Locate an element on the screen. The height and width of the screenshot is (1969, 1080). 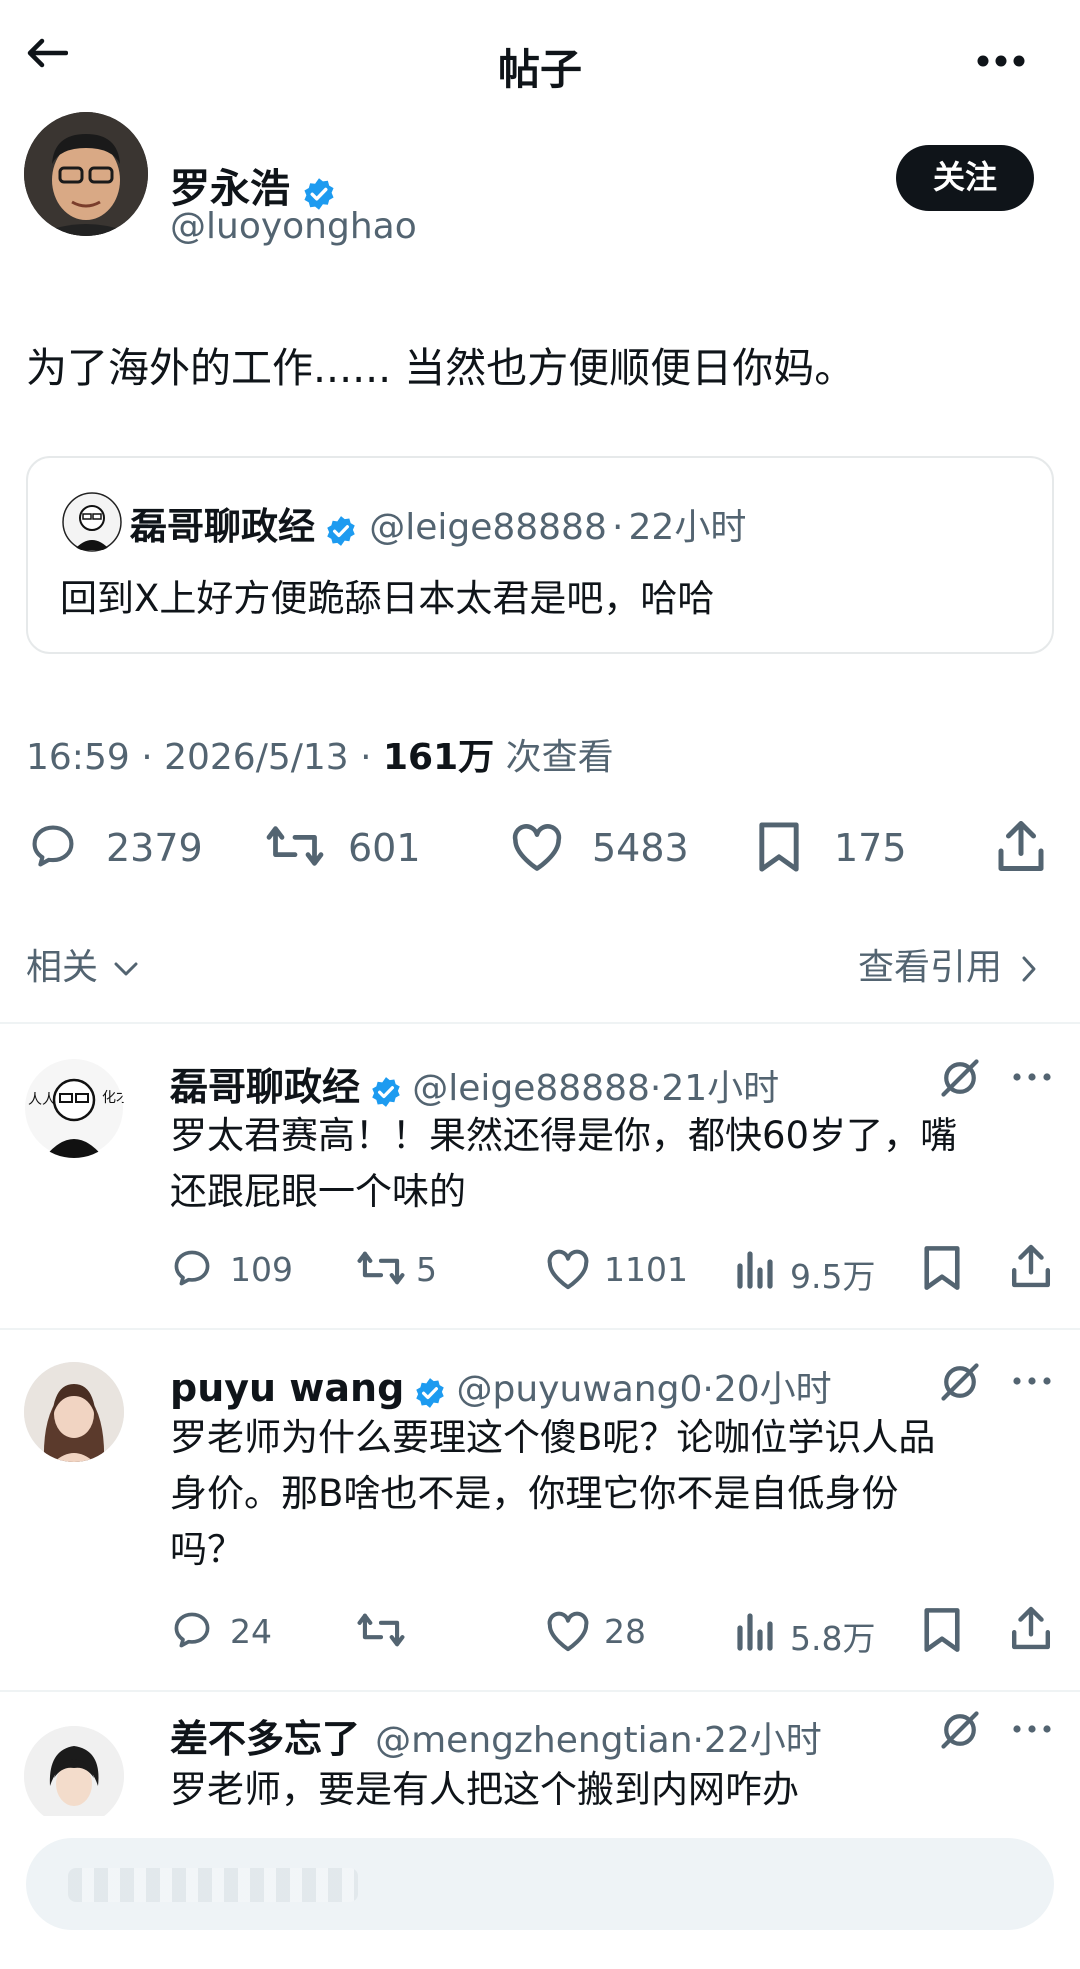
reply-author-handle: @mengzhengtian is located at coordinates (533, 1740).